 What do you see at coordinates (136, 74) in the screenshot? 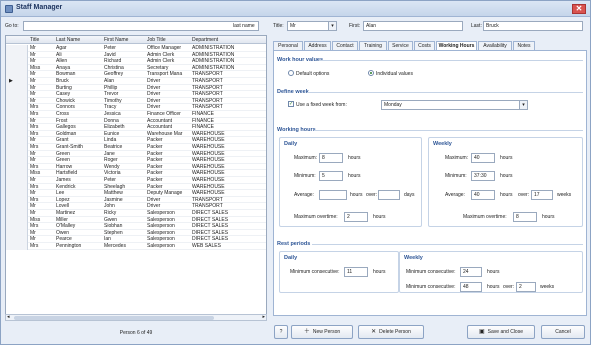
I see `table-row: Mr Bowman Geoffrey Transport Mana TRANSPORT` at bounding box center [136, 74].